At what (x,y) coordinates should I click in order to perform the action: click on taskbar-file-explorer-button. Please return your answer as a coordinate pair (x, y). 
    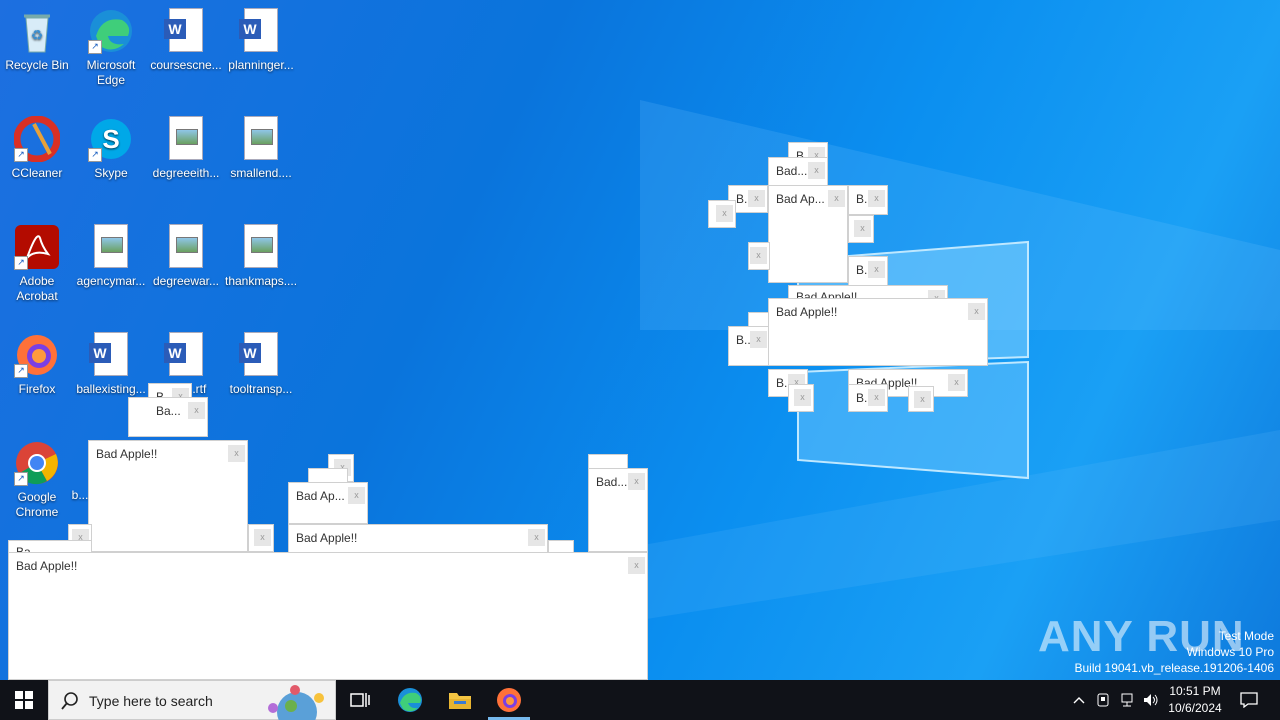
    Looking at the image, I should click on (460, 700).